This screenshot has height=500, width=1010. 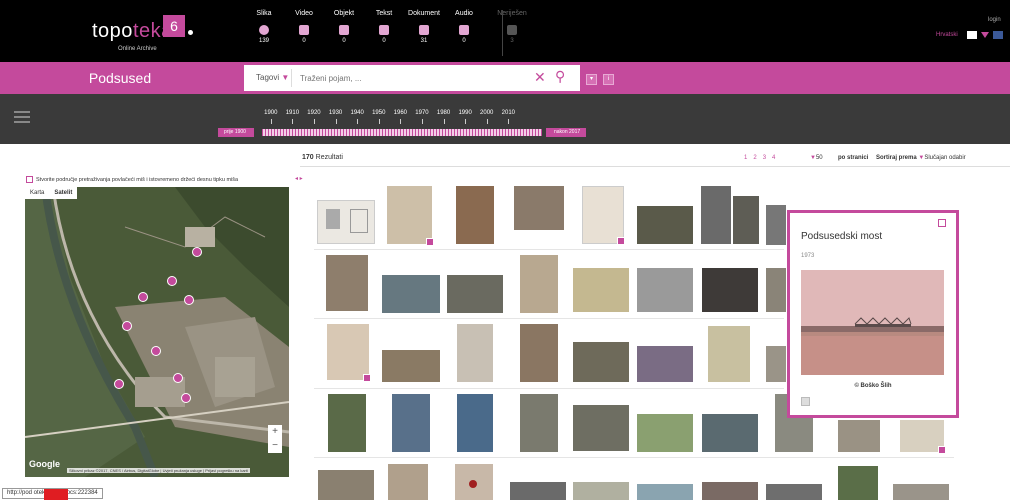 What do you see at coordinates (37, 193) in the screenshot?
I see `map-type-map: Karta` at bounding box center [37, 193].